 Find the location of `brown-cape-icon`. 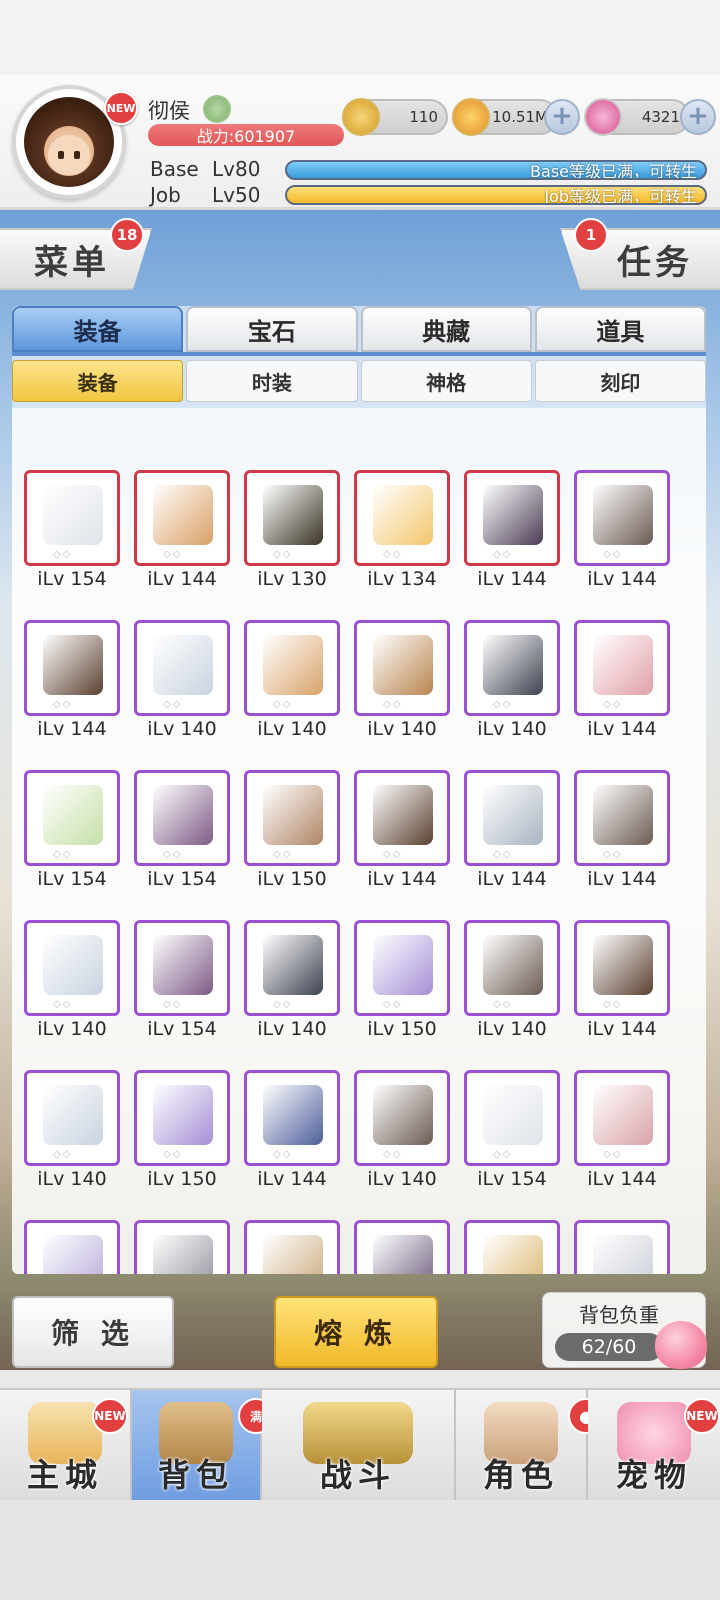

brown-cape-icon is located at coordinates (293, 815).